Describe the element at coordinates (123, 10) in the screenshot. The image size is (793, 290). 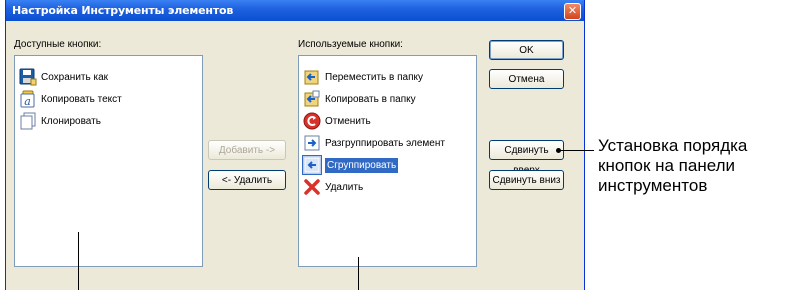
I see `dialog-title: Настройка Инструменты элементов` at that location.